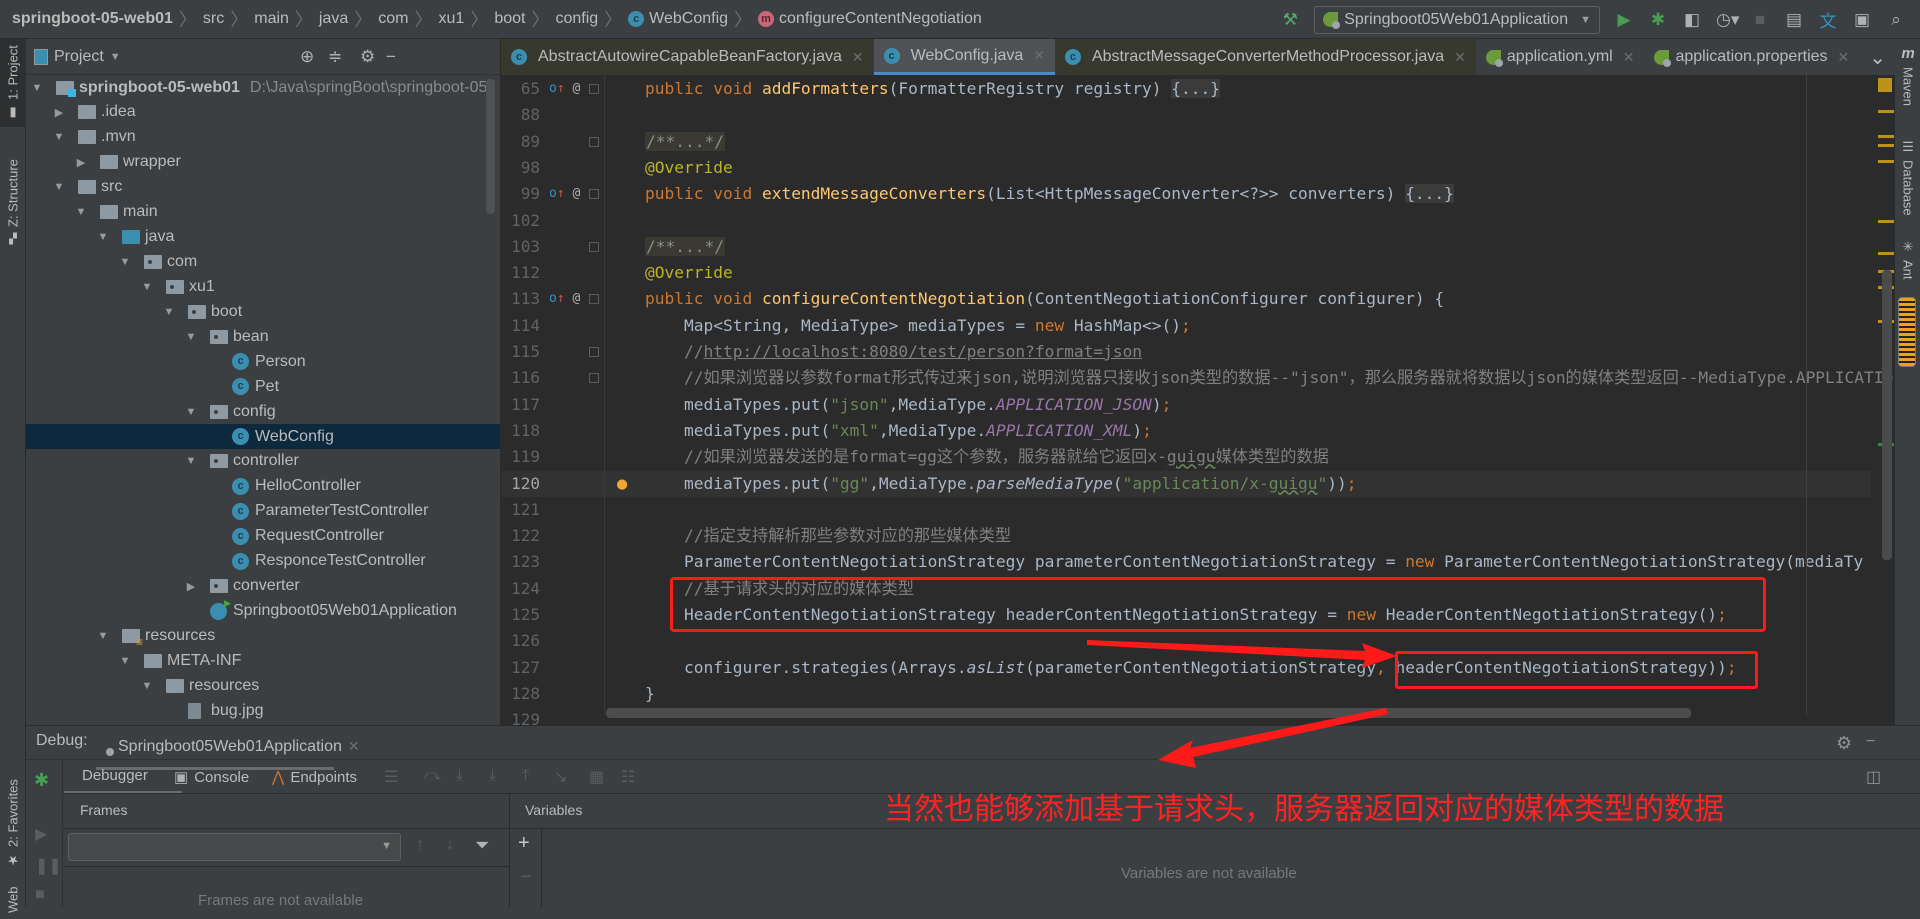 The image size is (1920, 919). Describe the element at coordinates (1304, 809) in the screenshot. I see `annotation-text: 当然也能够添加基于请求头，服务器返回对应的媒体类型的数据` at that location.